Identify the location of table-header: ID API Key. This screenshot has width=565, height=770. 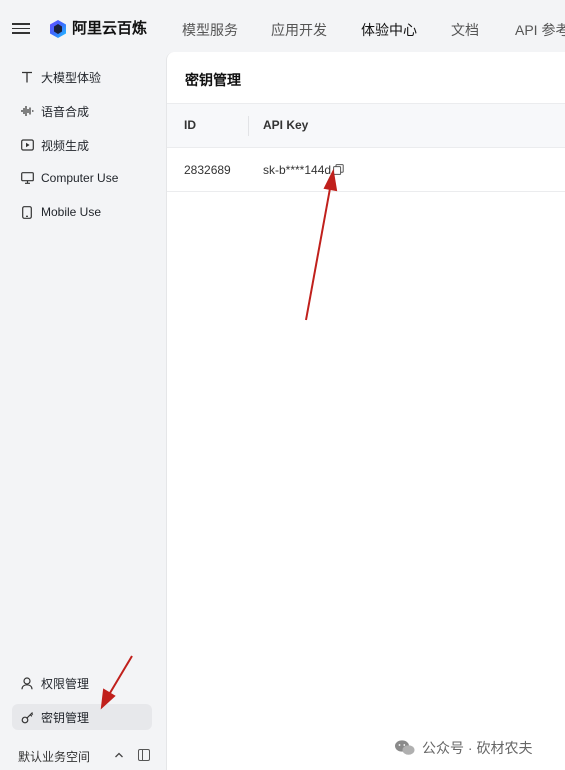
(366, 126).